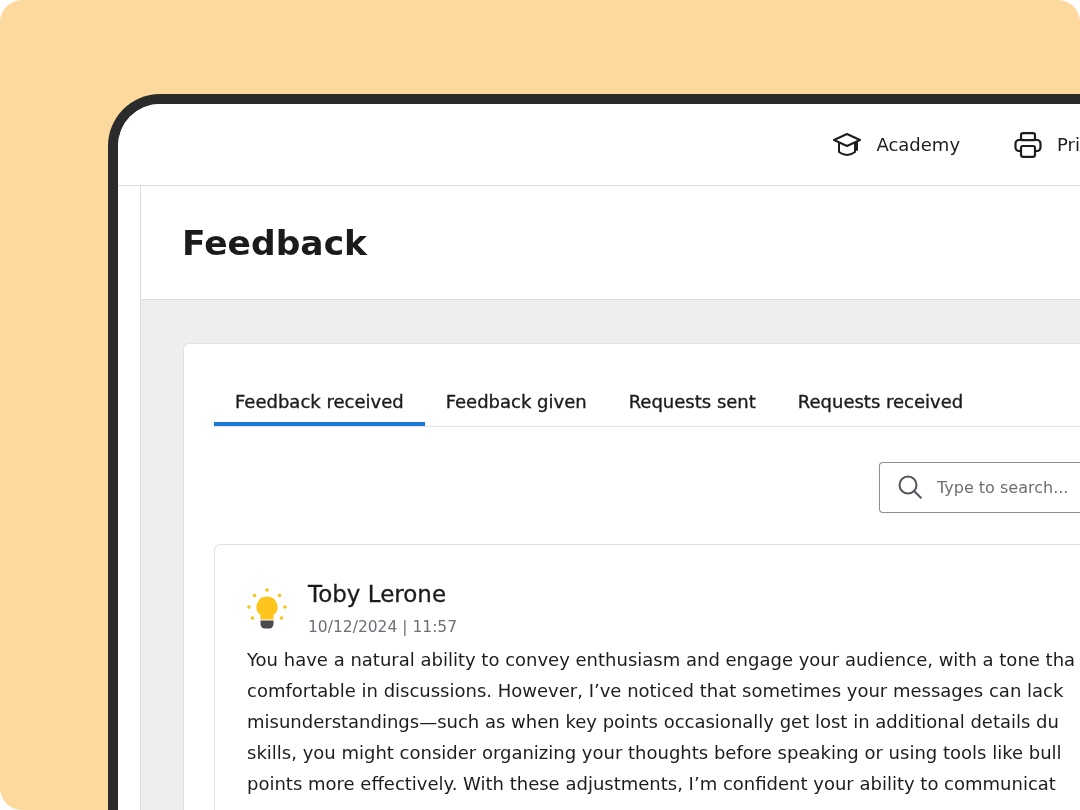 This screenshot has width=1080, height=810. I want to click on lightbulb-icon, so click(267, 610).